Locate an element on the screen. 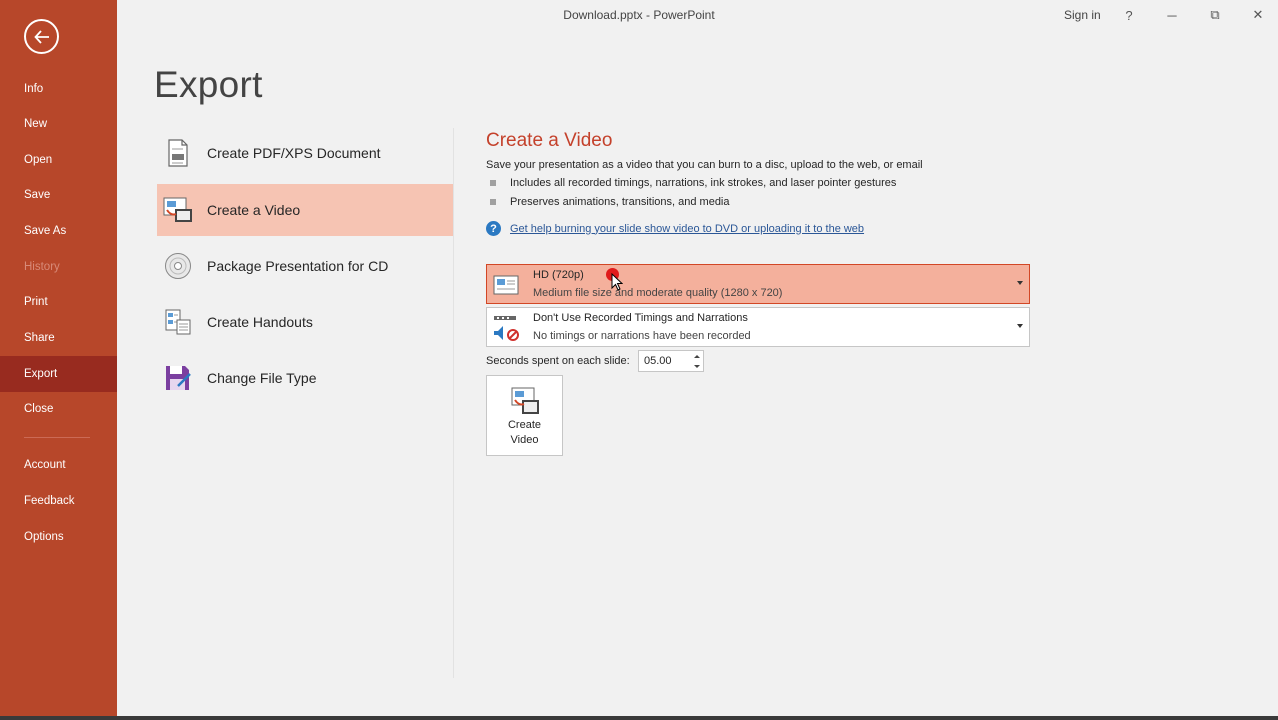 Image resolution: width=1278 pixels, height=720 pixels. help-button: ? is located at coordinates (1129, 15).